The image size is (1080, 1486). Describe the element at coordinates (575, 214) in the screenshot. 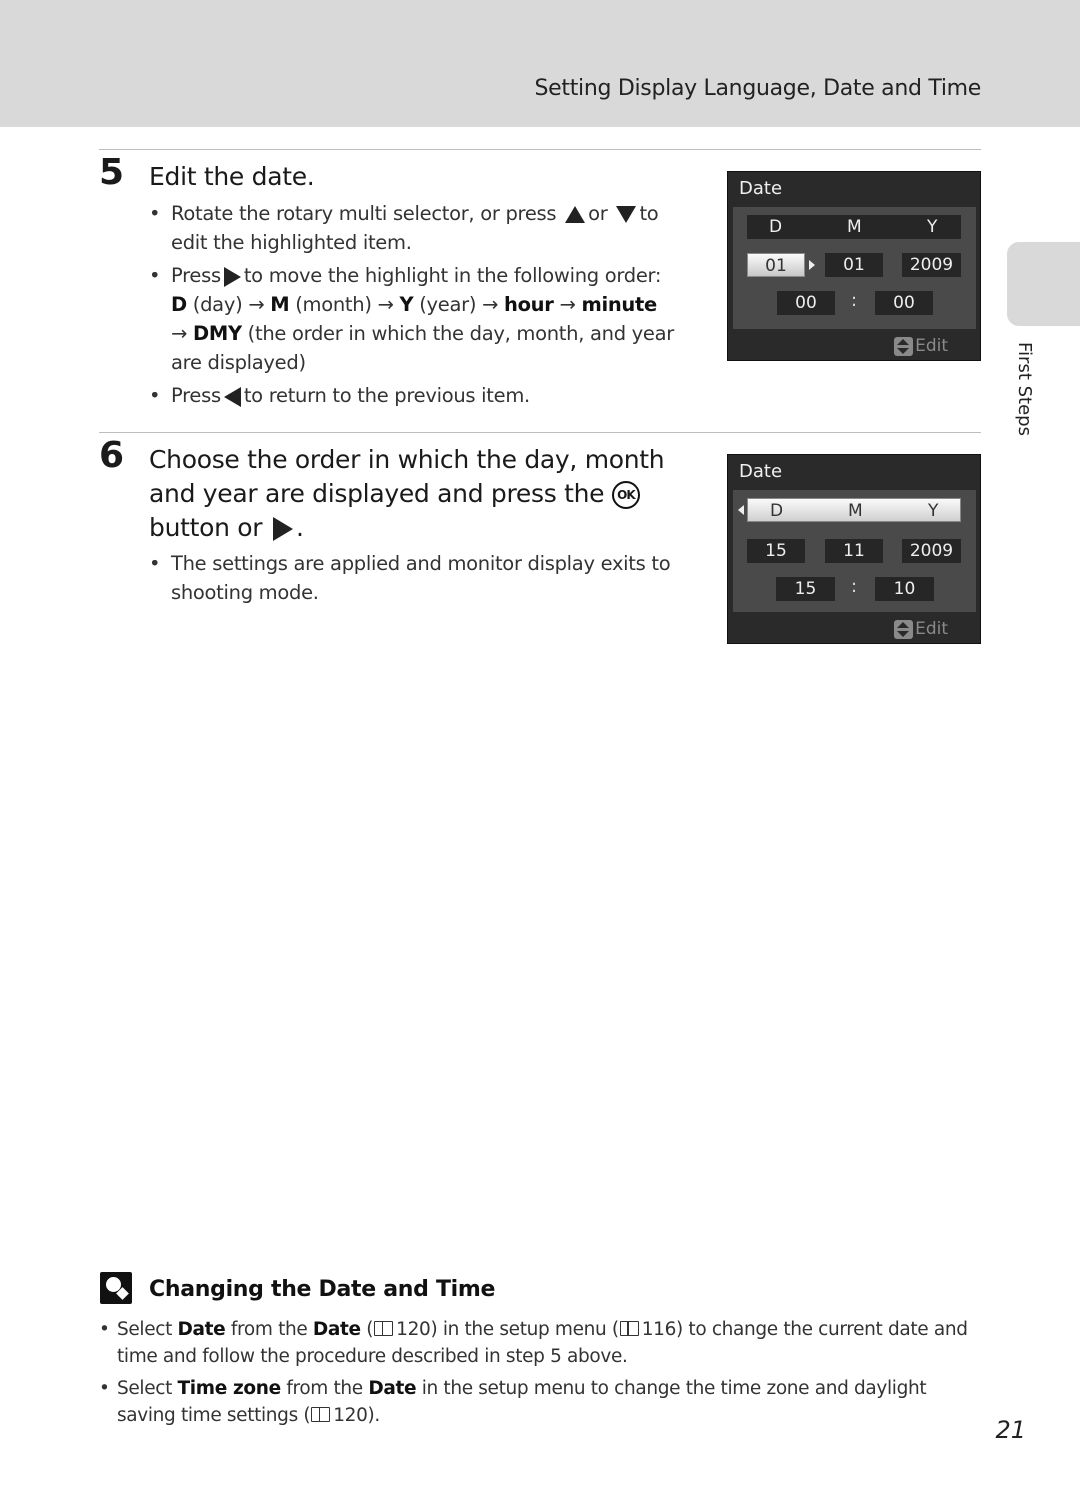

I see `up-arrow-icon` at that location.